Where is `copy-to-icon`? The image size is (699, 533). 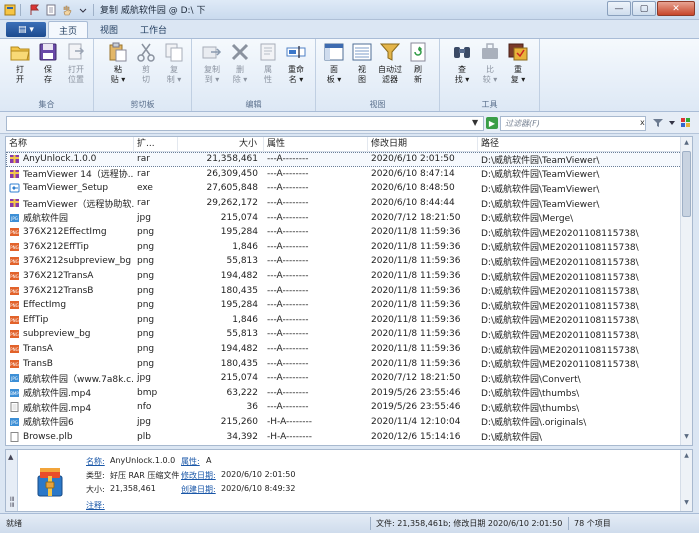
copy-to-icon is located at coordinates (212, 52).